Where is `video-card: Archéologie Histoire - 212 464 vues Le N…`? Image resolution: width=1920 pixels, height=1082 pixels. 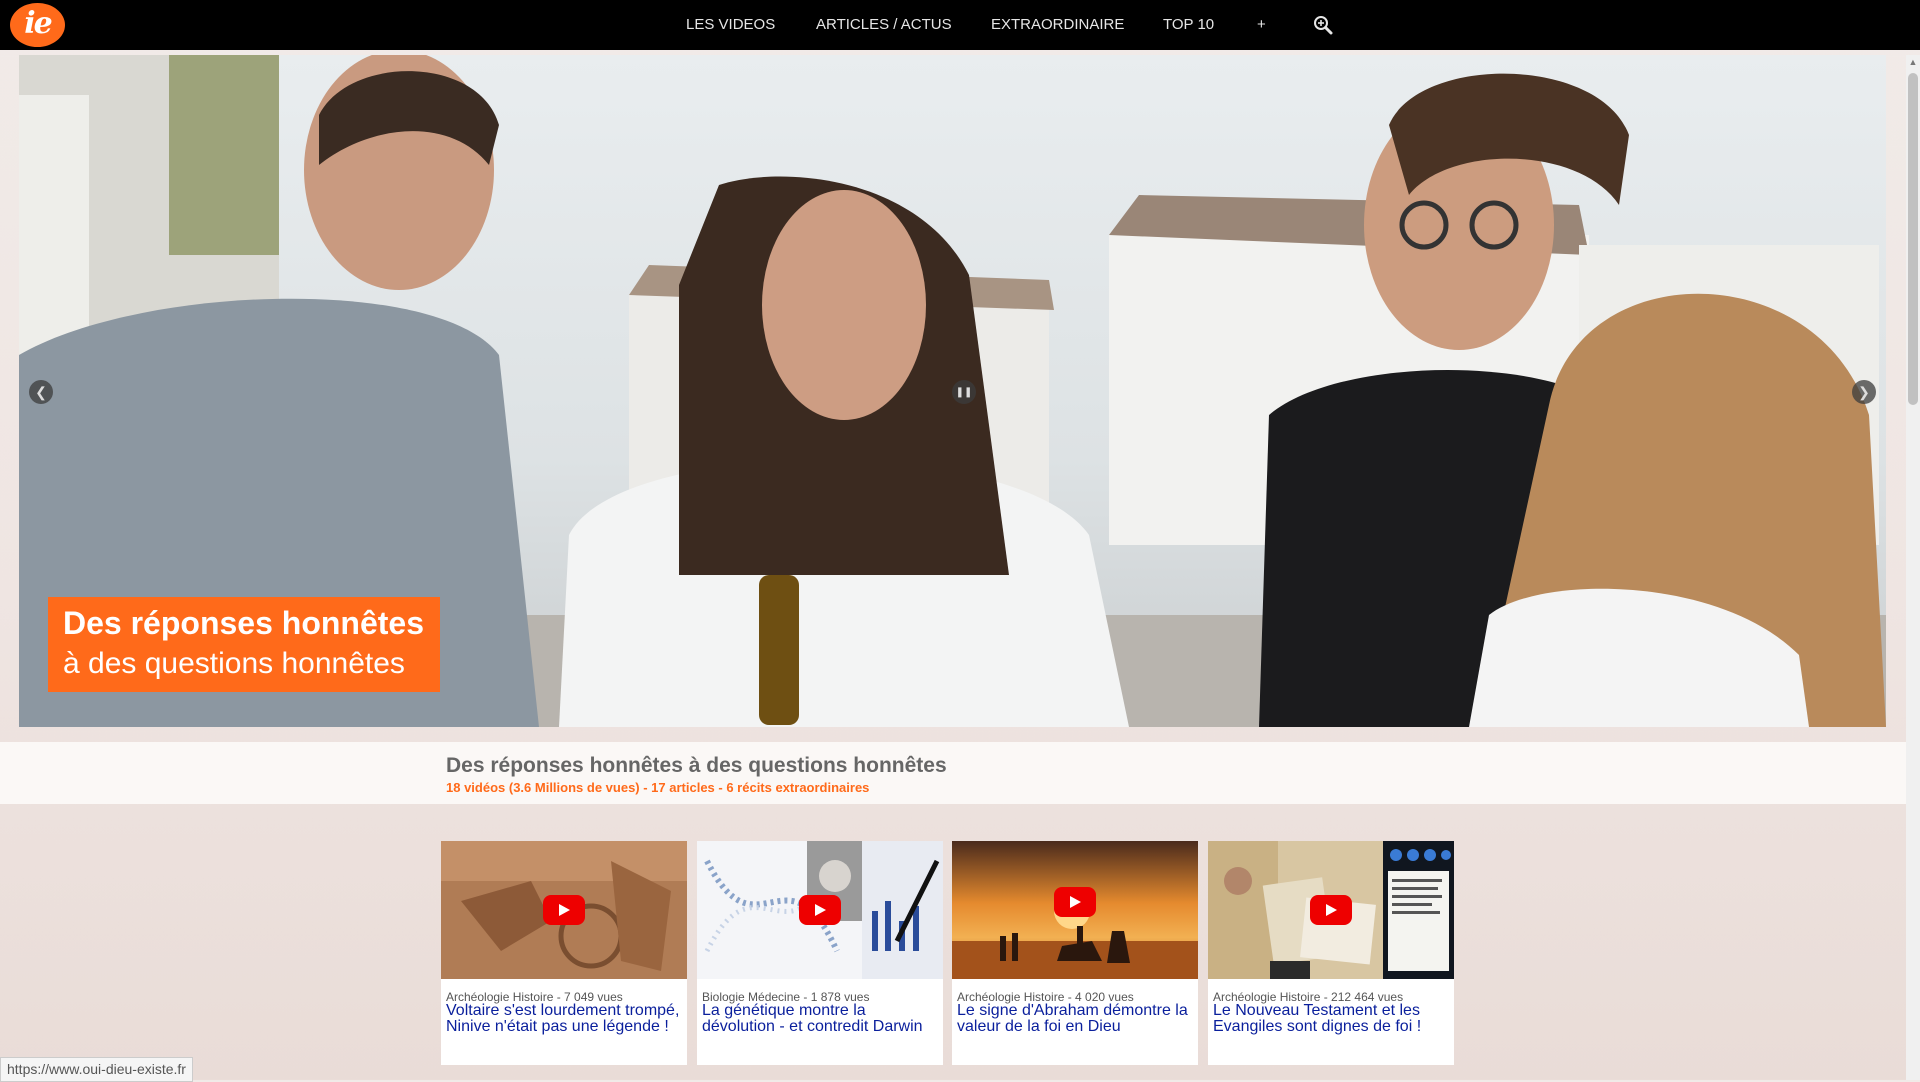
video-card: Archéologie Histoire - 212 464 vues Le N… is located at coordinates (1331, 953).